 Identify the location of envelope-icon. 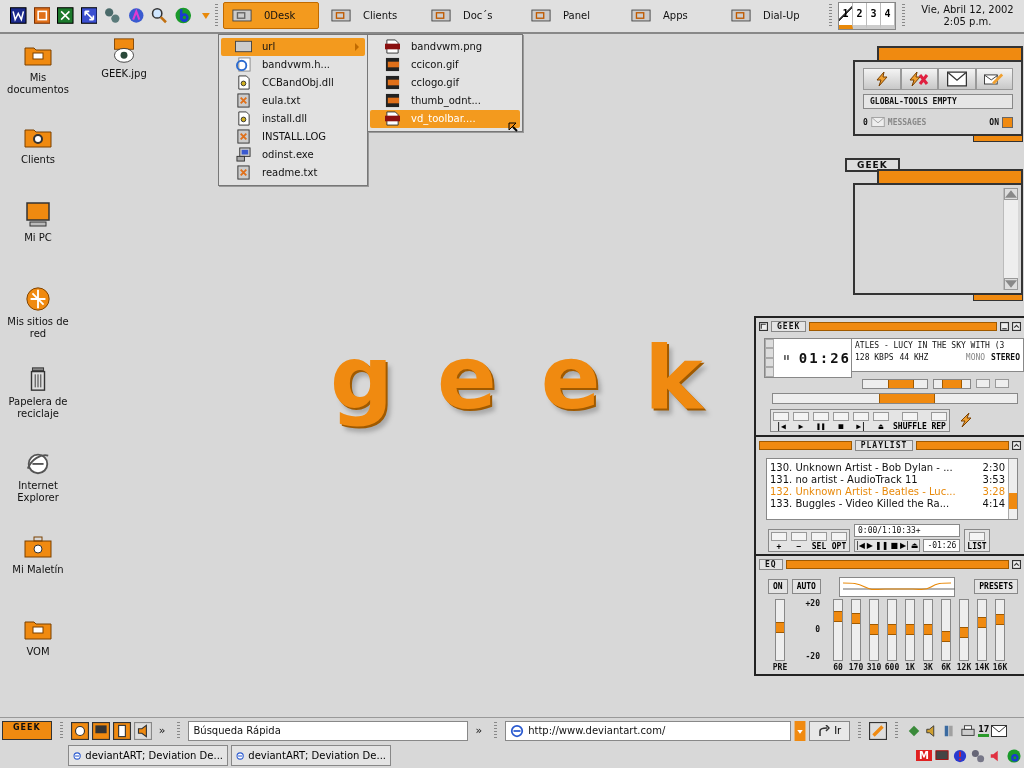
(999, 730).